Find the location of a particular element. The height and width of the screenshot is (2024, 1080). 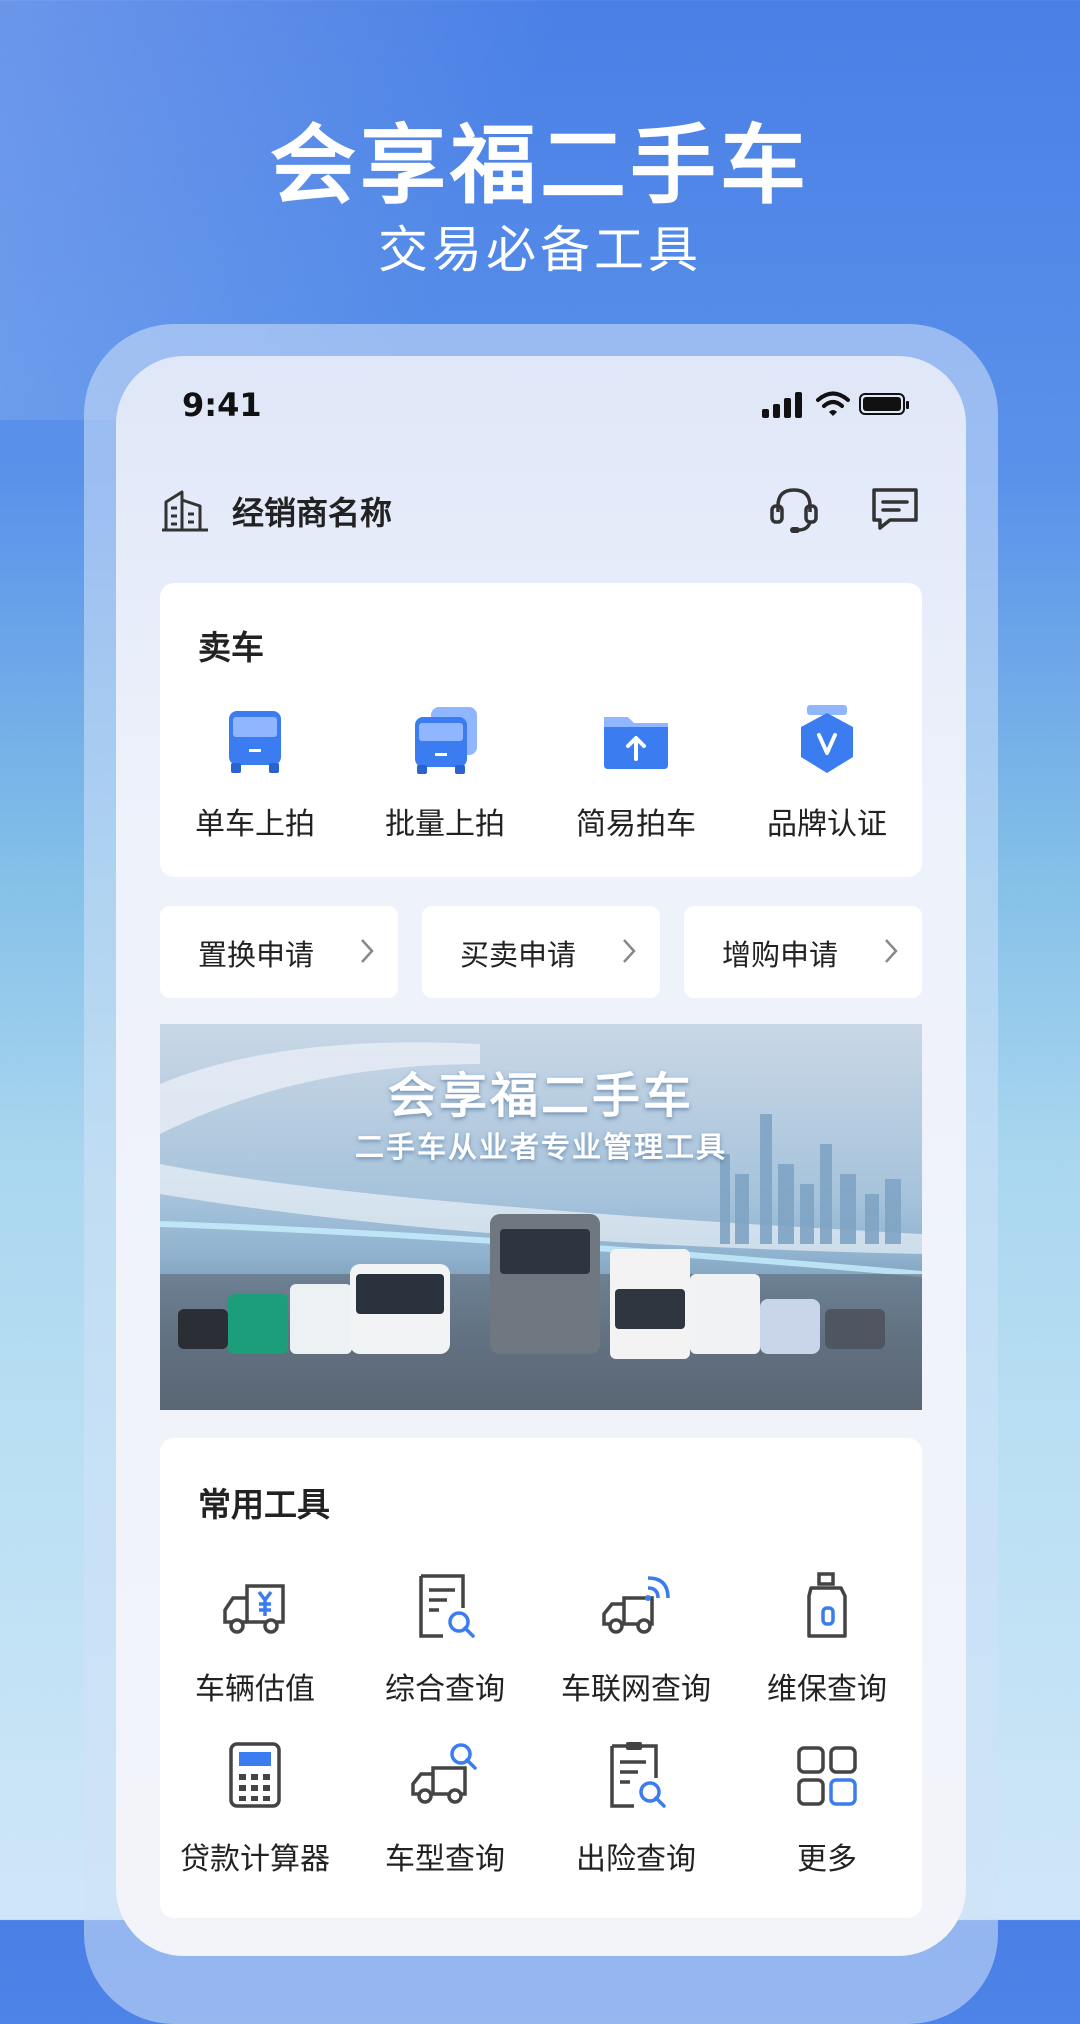

claims-query-button: 出险查询 is located at coordinates (636, 1808).